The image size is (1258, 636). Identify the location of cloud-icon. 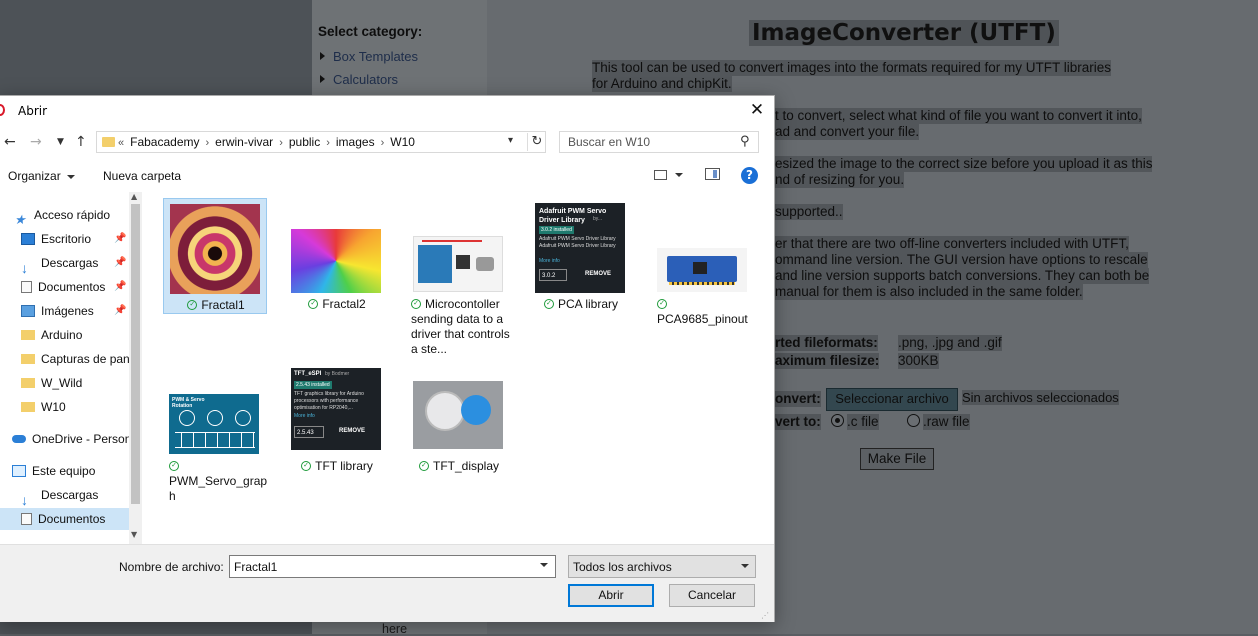
(19, 438).